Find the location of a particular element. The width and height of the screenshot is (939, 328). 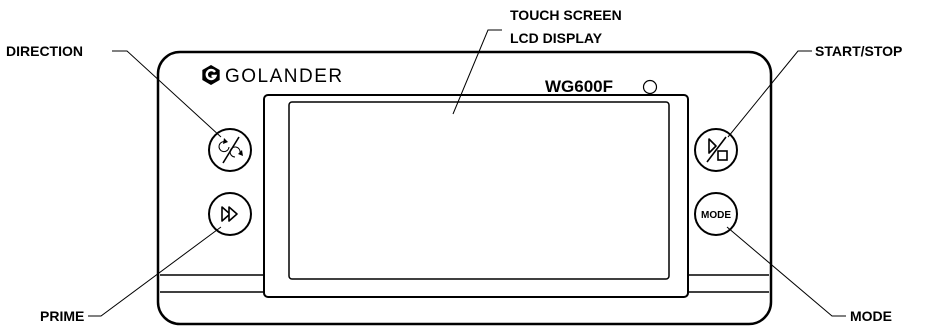

prime-button is located at coordinates (230, 214).